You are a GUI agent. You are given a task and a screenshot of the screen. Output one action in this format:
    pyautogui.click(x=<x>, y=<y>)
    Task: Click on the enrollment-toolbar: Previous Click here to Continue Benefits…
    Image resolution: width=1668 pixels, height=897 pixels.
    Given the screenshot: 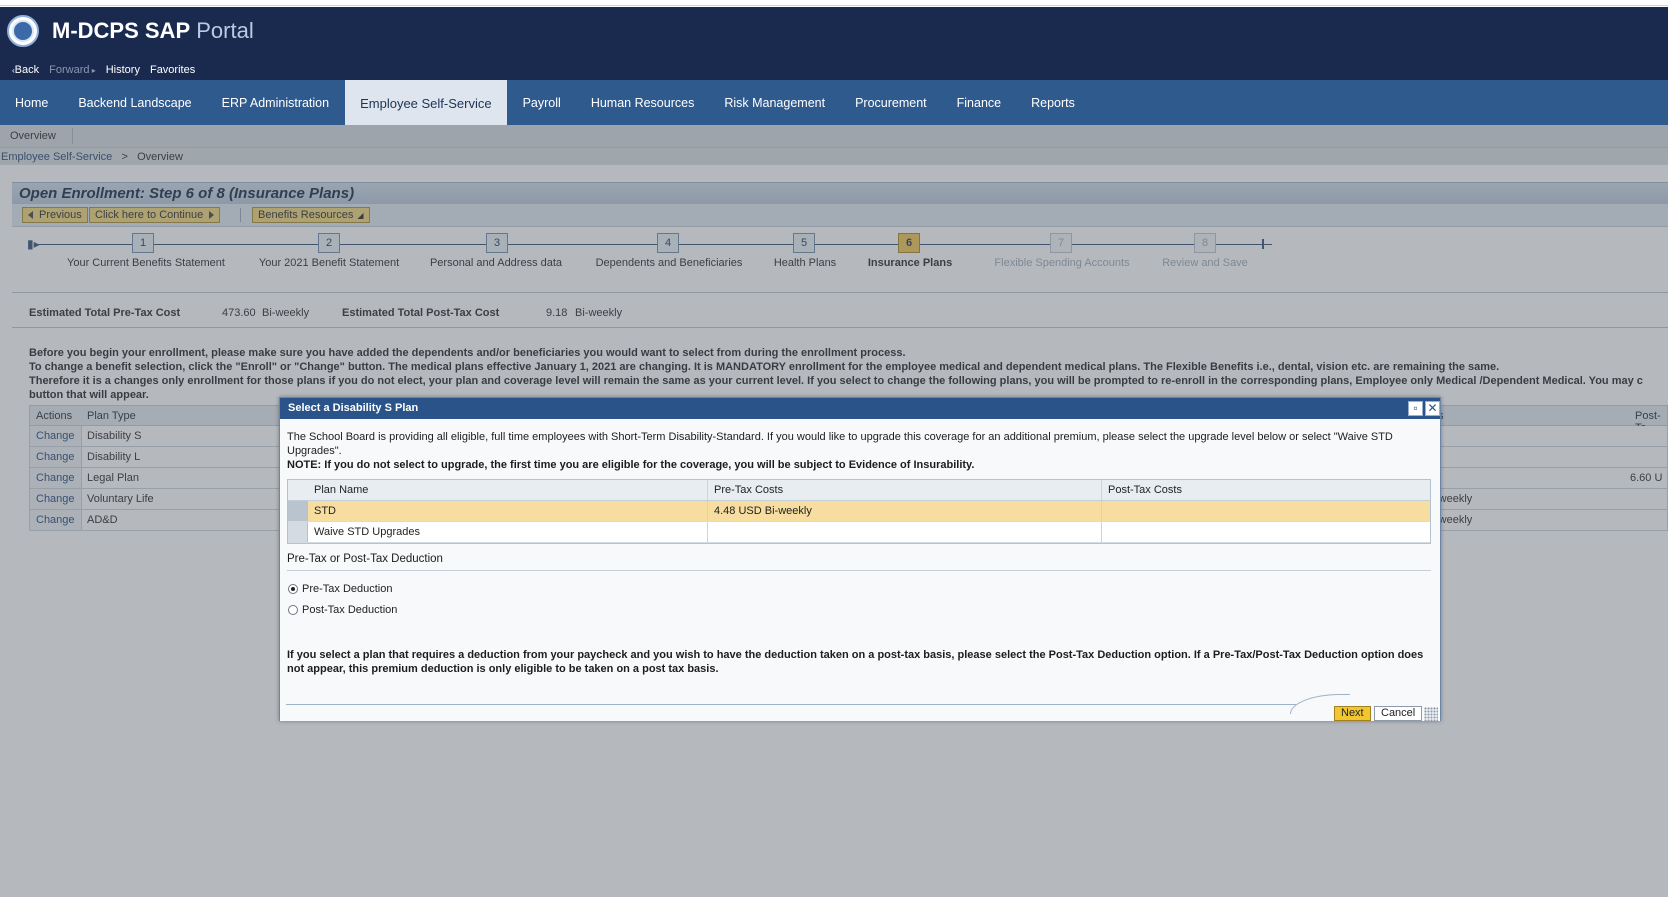 What is the action you would take?
    pyautogui.click(x=840, y=215)
    